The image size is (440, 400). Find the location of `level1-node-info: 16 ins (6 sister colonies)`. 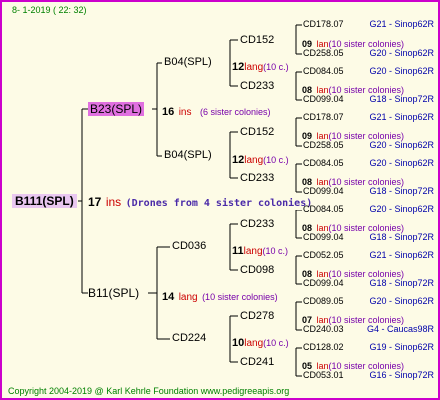

level1-node-info: 16 ins (6 sister colonies) is located at coordinates (216, 111).